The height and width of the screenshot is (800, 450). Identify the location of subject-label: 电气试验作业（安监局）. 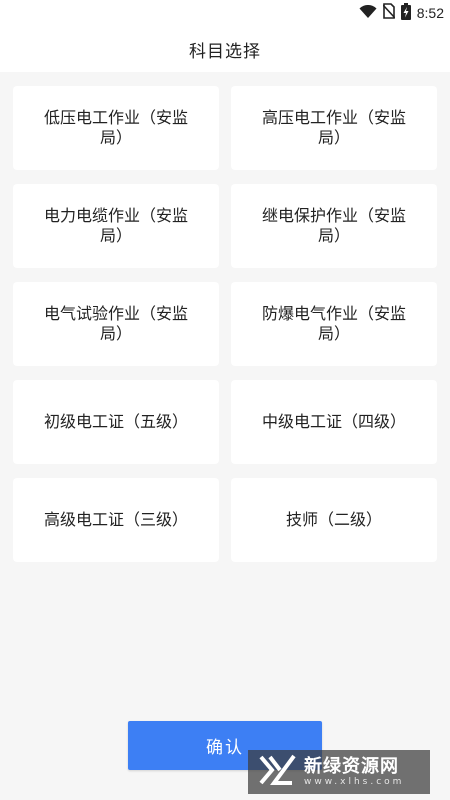
(115, 323).